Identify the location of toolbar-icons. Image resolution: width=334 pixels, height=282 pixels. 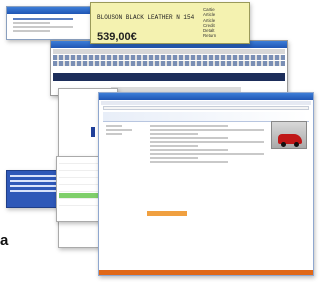
(169, 57).